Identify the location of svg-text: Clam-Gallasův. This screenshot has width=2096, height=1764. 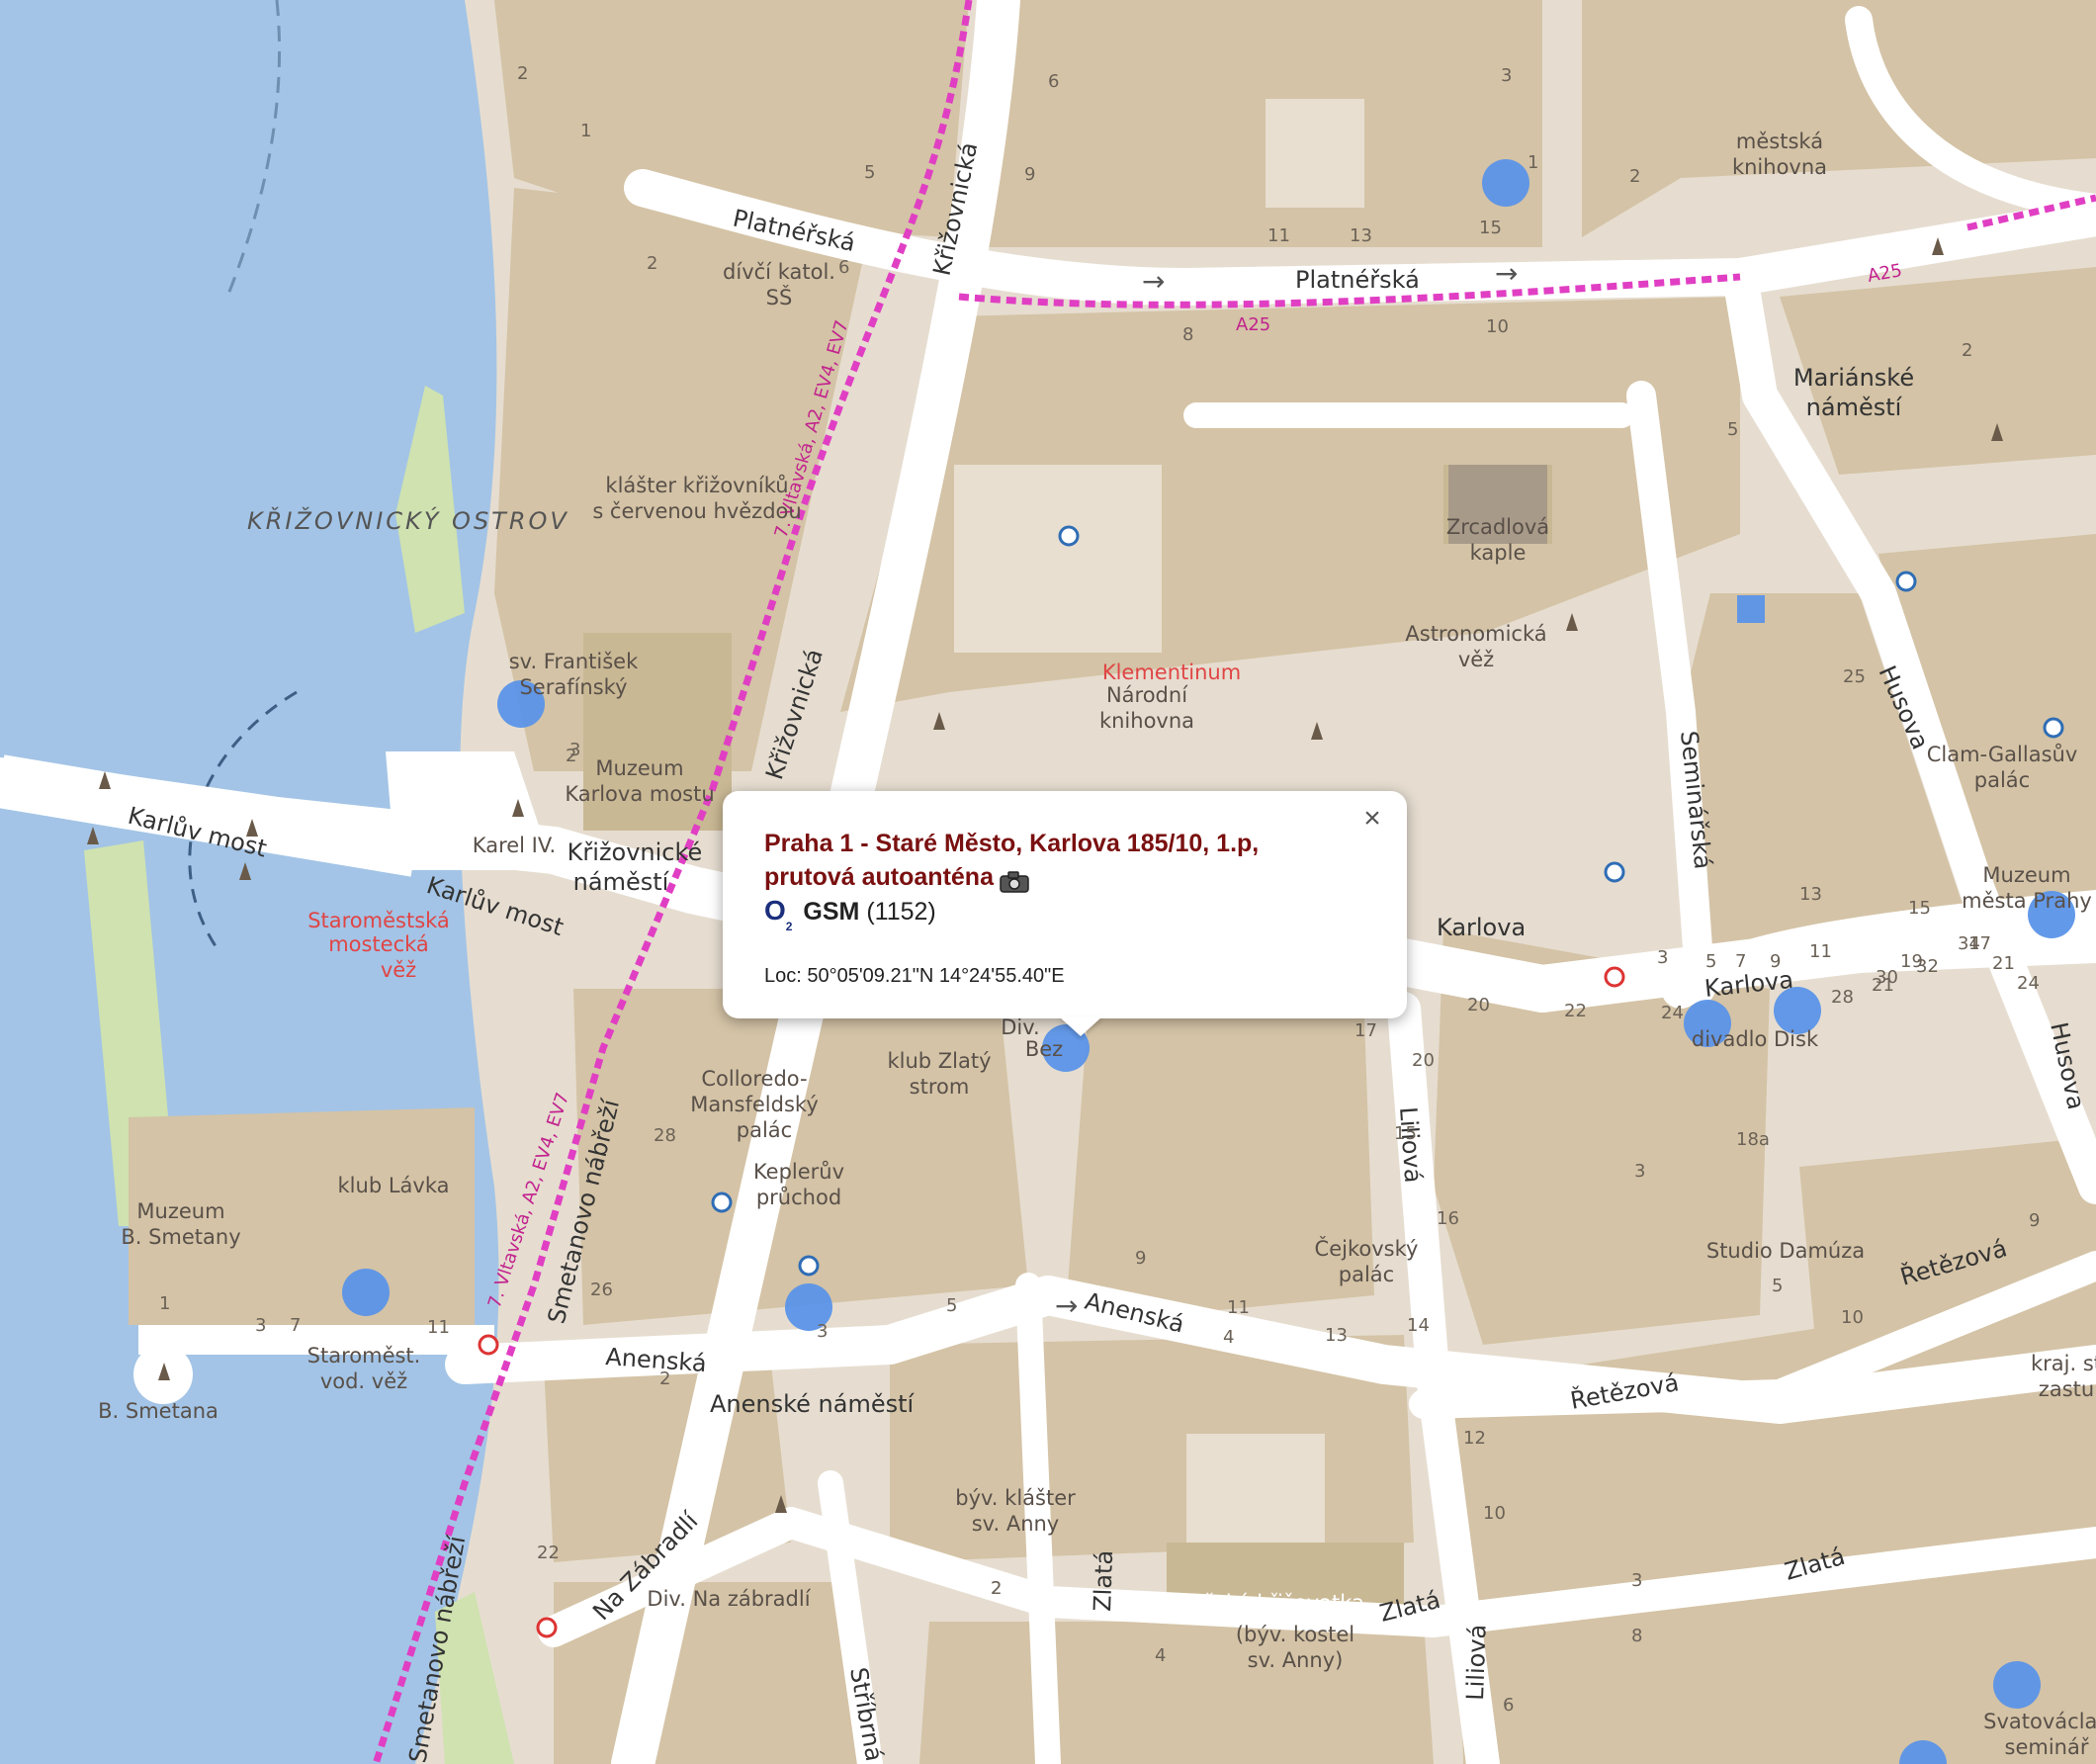
(2003, 755).